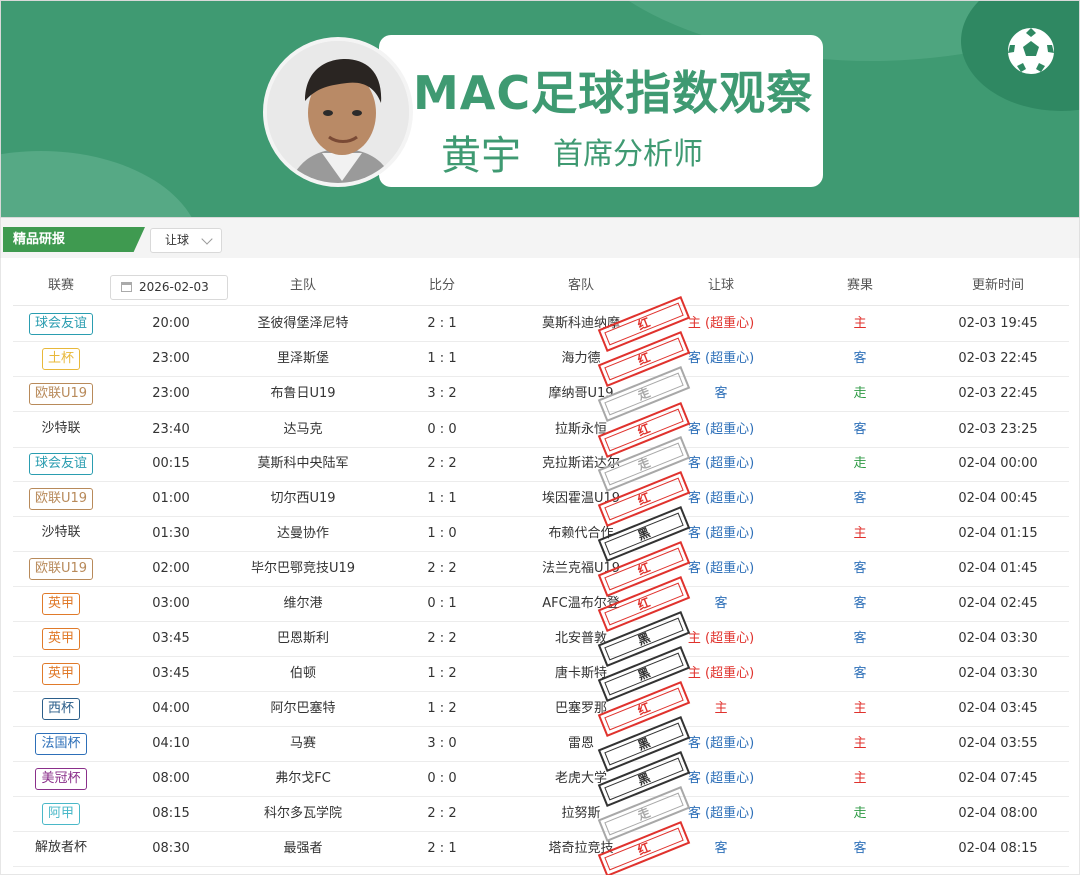 Image resolution: width=1080 pixels, height=875 pixels. Describe the element at coordinates (171, 463) in the screenshot. I see `kickoff-time: 00:15` at that location.